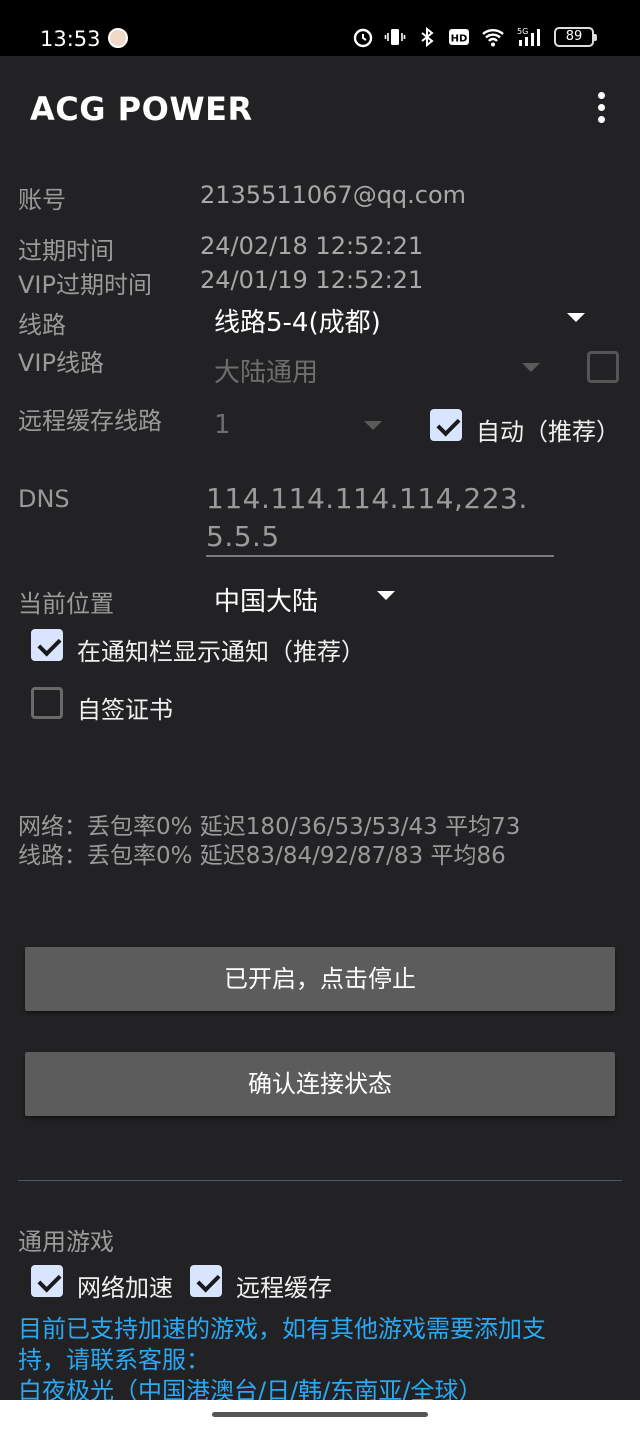  What do you see at coordinates (47, 645) in the screenshot?
I see `notify-checkbox` at bounding box center [47, 645].